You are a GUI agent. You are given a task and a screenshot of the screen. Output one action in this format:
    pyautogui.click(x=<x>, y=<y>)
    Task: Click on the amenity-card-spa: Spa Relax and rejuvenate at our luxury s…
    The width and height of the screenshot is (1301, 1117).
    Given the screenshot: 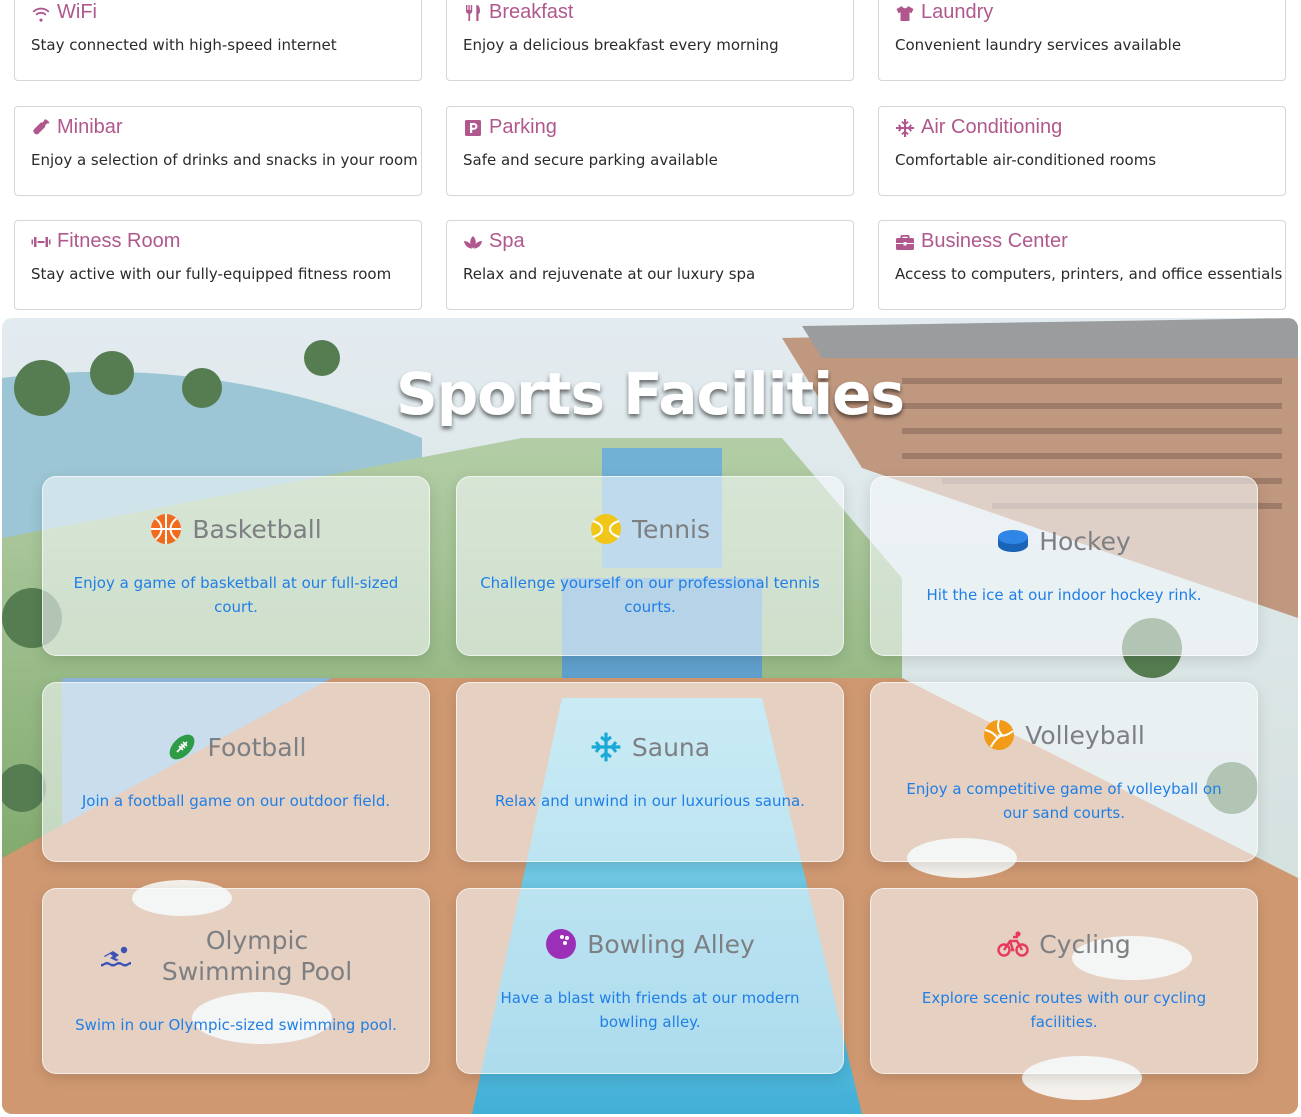 What is the action you would take?
    pyautogui.click(x=650, y=265)
    